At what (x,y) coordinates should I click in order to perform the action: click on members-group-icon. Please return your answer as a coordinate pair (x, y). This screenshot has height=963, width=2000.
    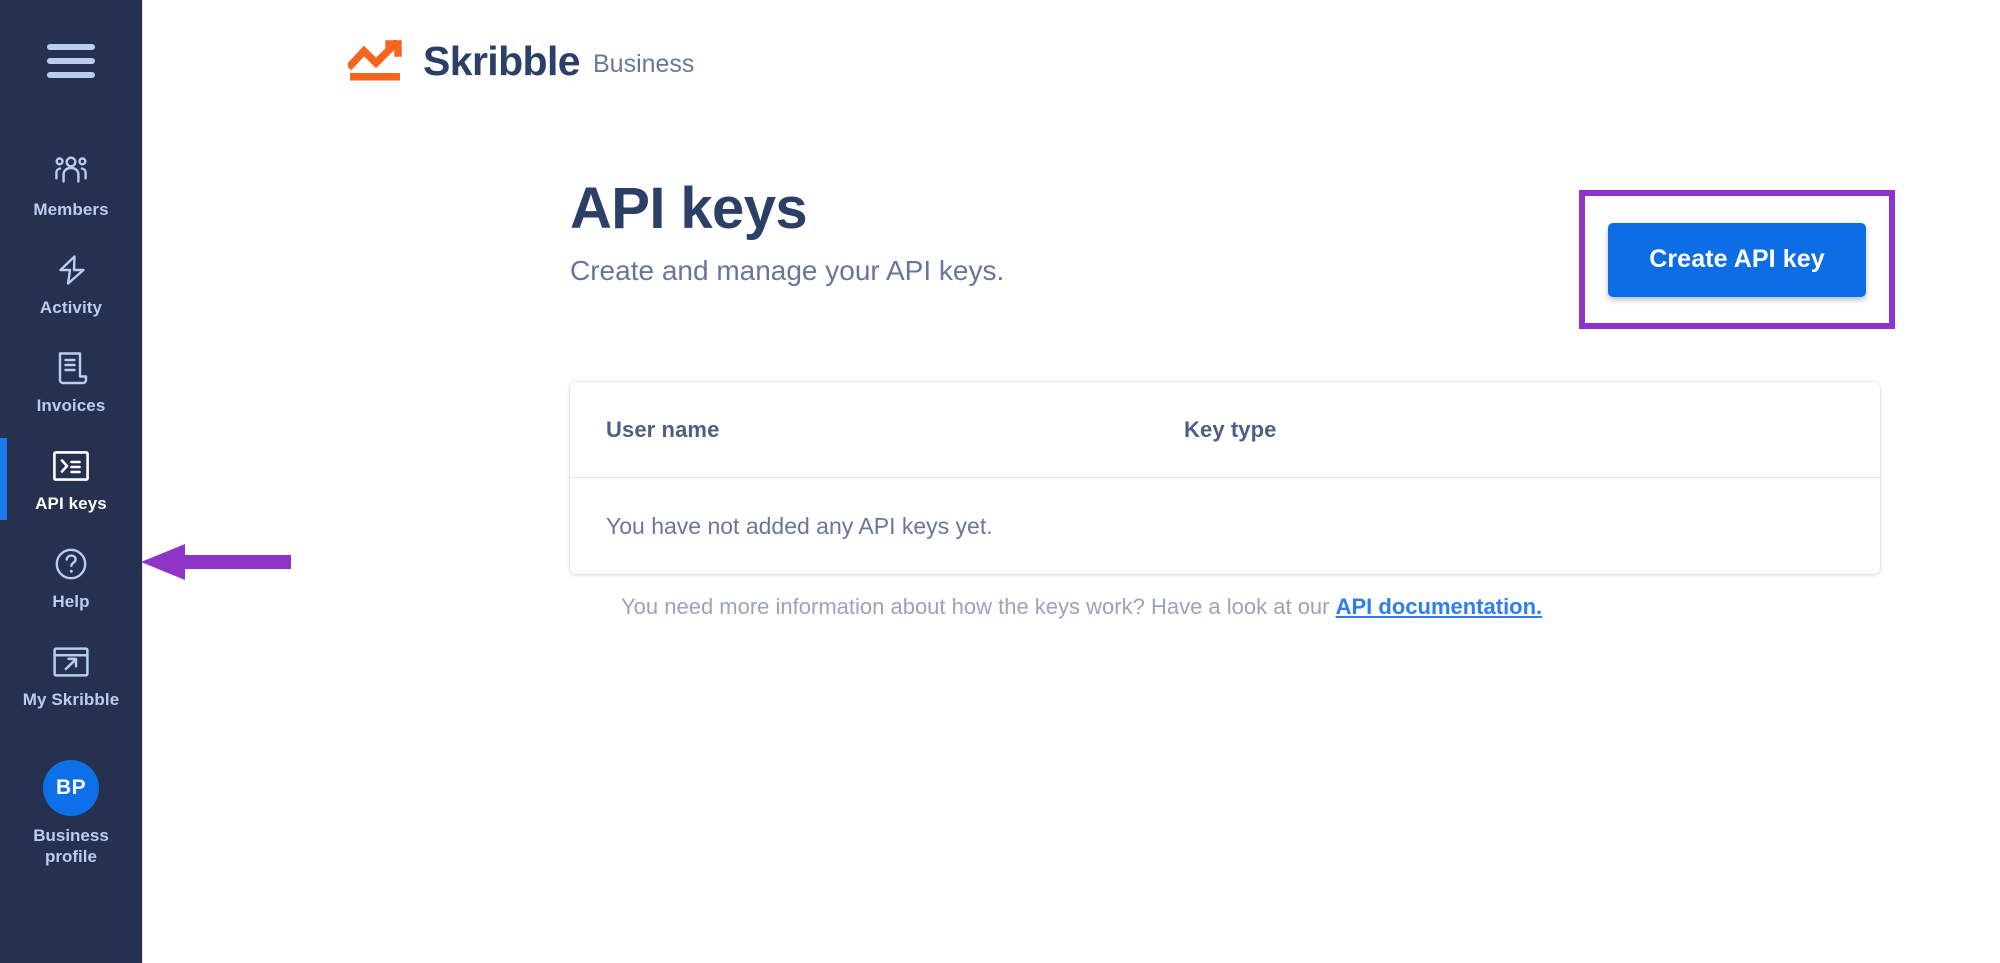
    Looking at the image, I should click on (71, 172).